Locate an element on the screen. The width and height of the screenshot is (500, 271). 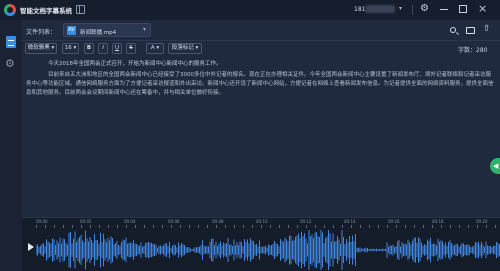
minimize-icon is located at coordinates (444, 9).